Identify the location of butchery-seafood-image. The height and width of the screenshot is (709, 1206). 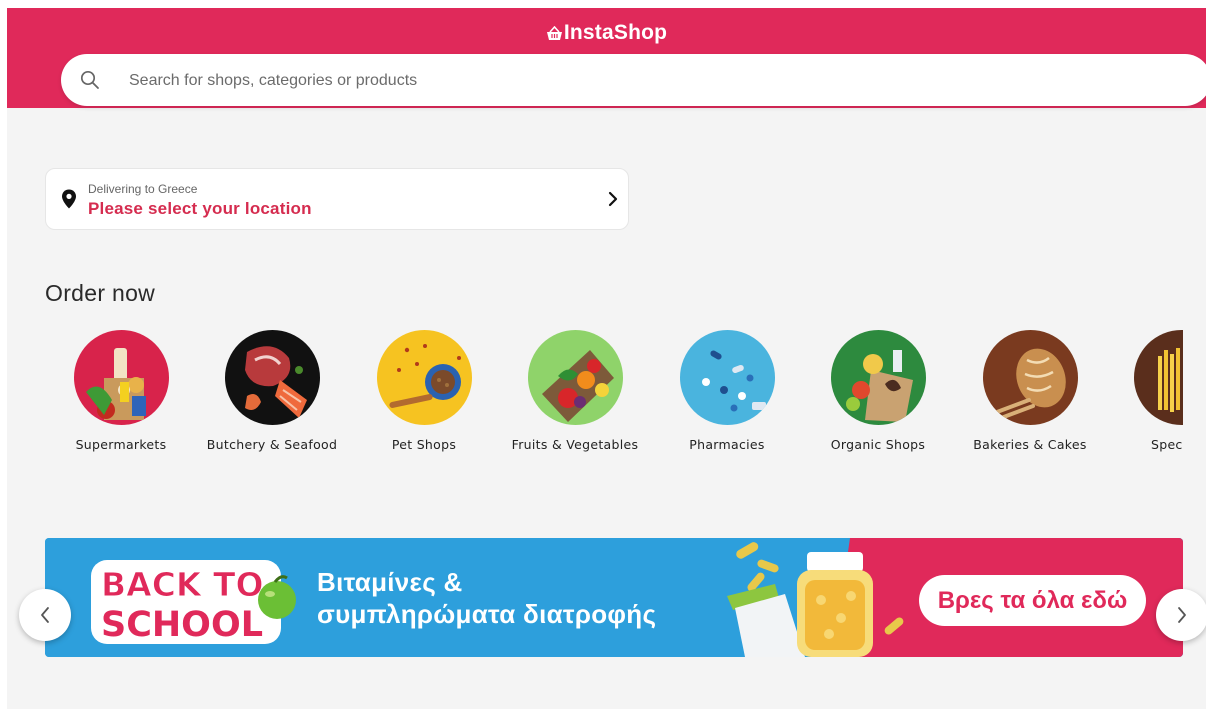
(272, 377).